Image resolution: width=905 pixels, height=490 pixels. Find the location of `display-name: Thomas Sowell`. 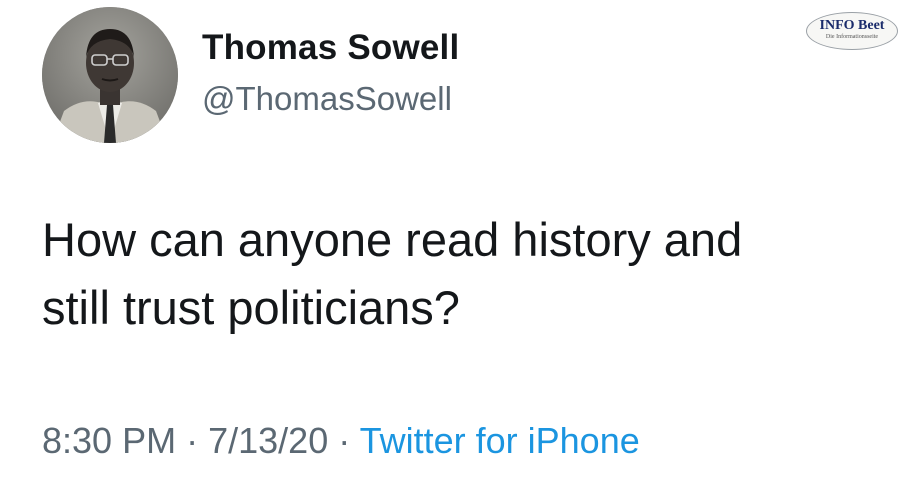

display-name: Thomas Sowell is located at coordinates (330, 48).